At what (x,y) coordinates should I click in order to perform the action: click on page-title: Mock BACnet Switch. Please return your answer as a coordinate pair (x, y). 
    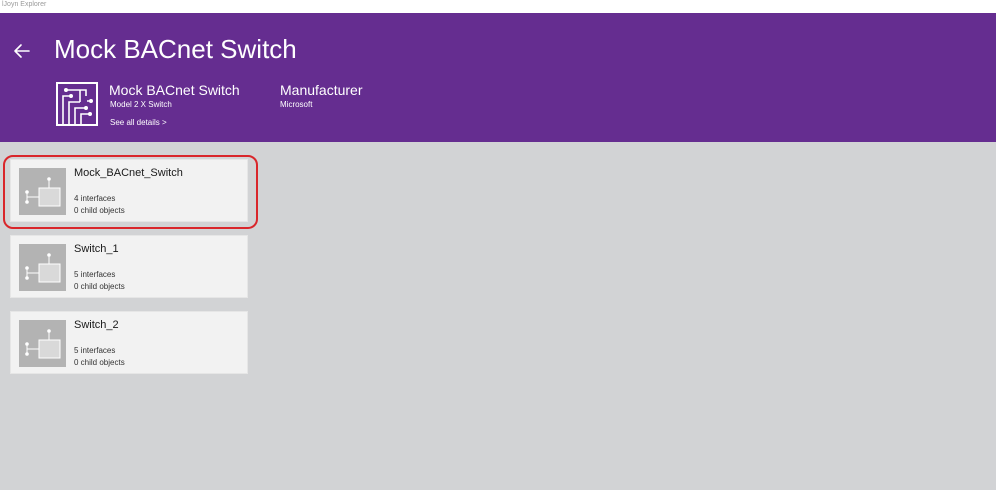
    Looking at the image, I should click on (175, 49).